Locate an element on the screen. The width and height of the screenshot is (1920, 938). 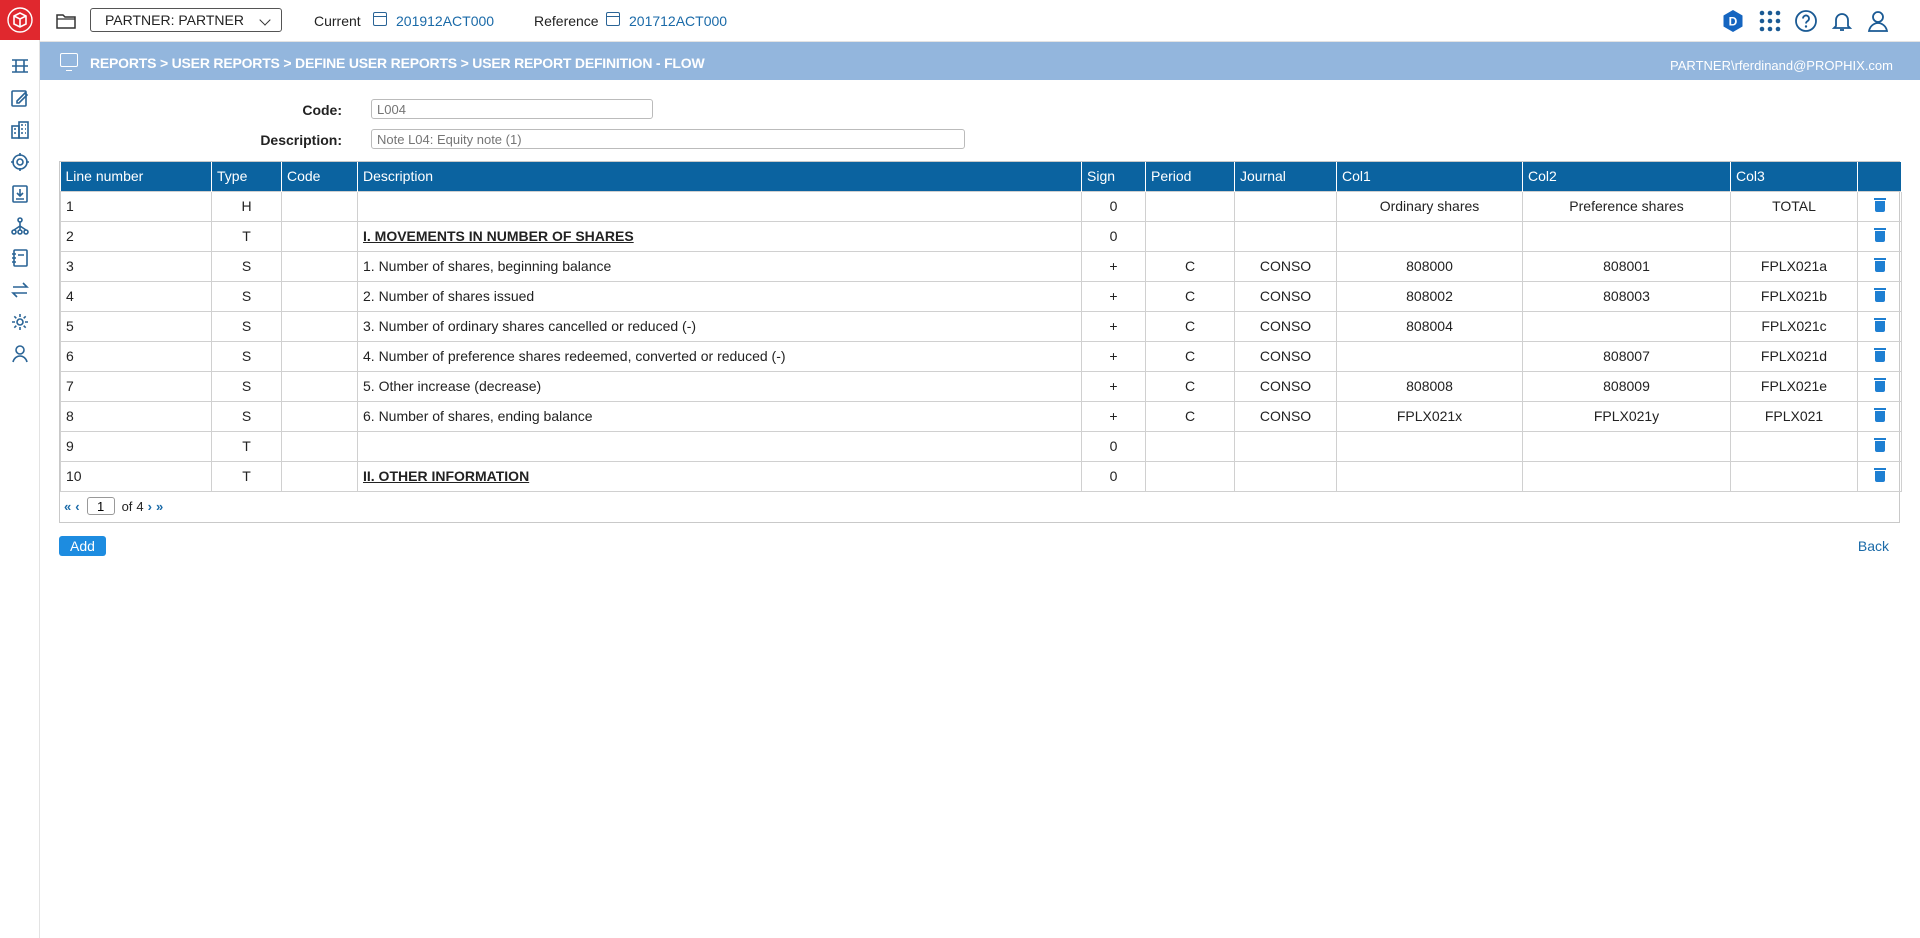
cell-col3: FPLX021d is located at coordinates (1794, 356).